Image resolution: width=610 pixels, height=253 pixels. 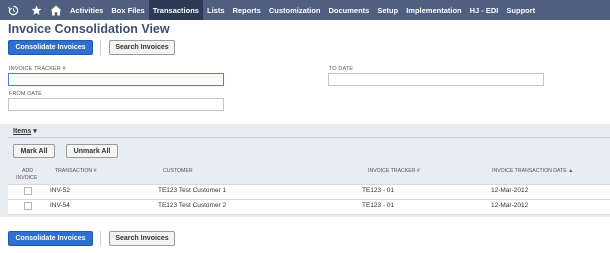 I want to click on nav-item-box-files: Box Files, so click(x=127, y=10).